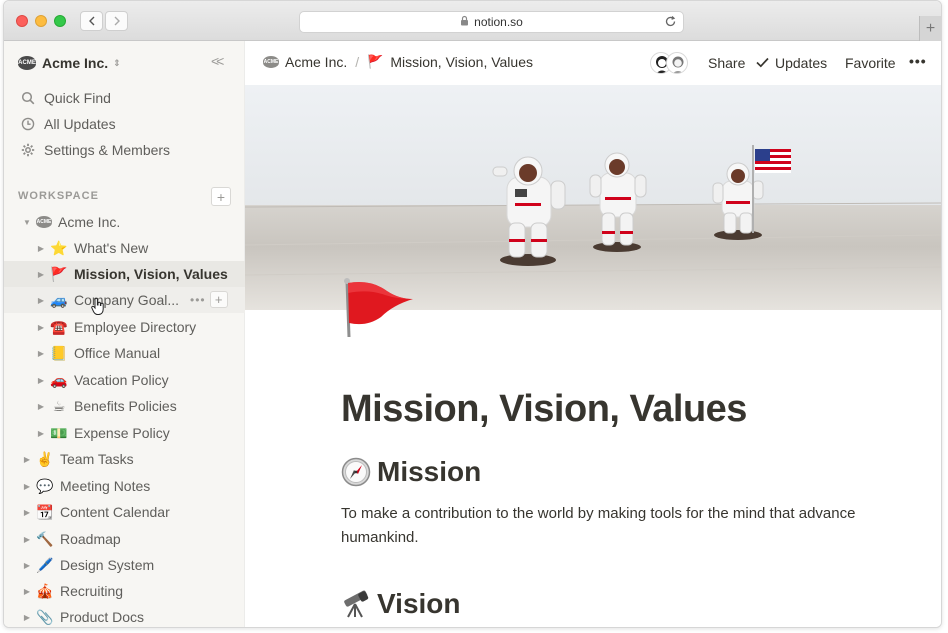 The width and height of the screenshot is (948, 633). Describe the element at coordinates (59, 405) in the screenshot. I see `coffee-icon: ☕` at that location.